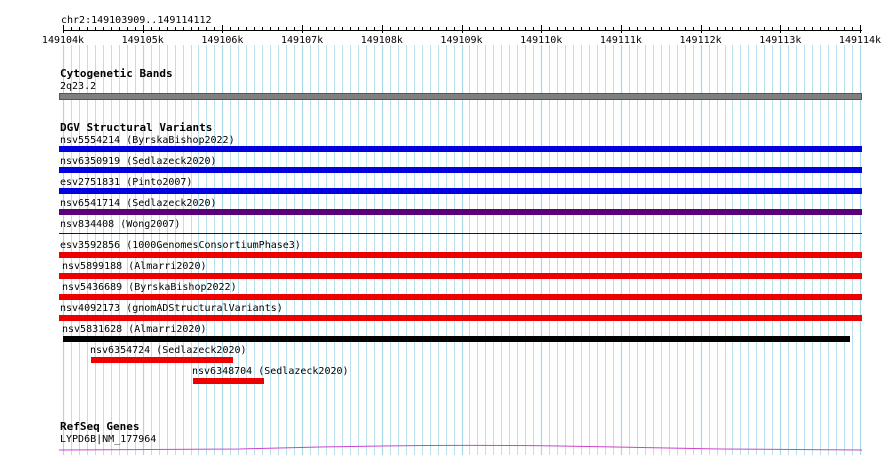 This screenshot has height=461, width=890. What do you see at coordinates (171, 308) in the screenshot?
I see `dgv-variant-label: nsv4092173 (gnomADStructuralVariants)` at bounding box center [171, 308].